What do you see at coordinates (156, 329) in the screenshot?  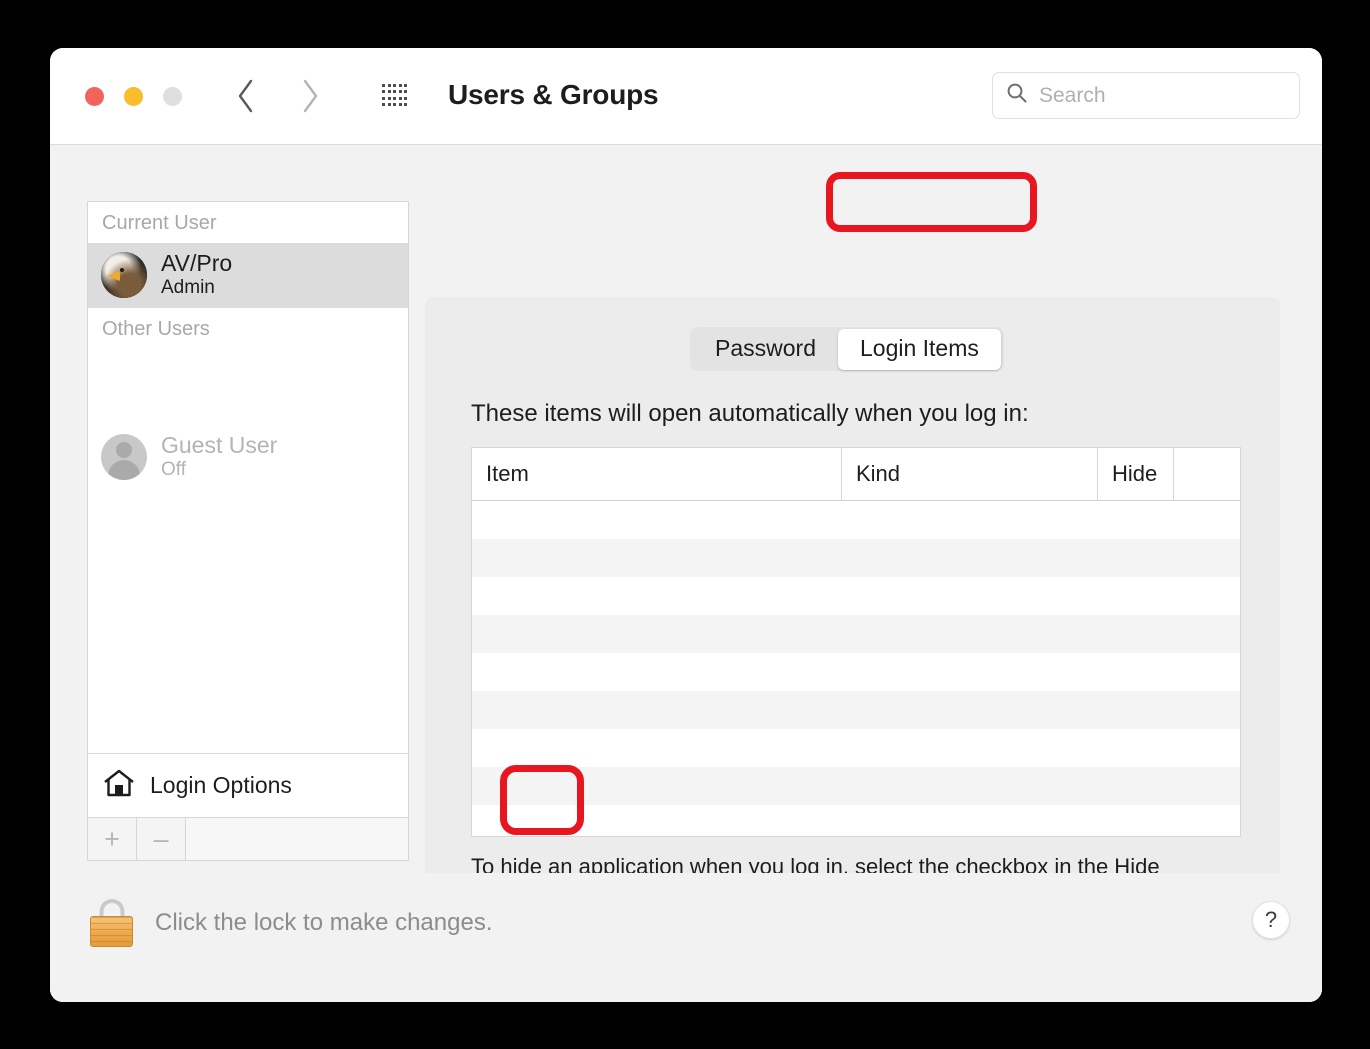 I see `group-header-other-users: Other Users` at bounding box center [156, 329].